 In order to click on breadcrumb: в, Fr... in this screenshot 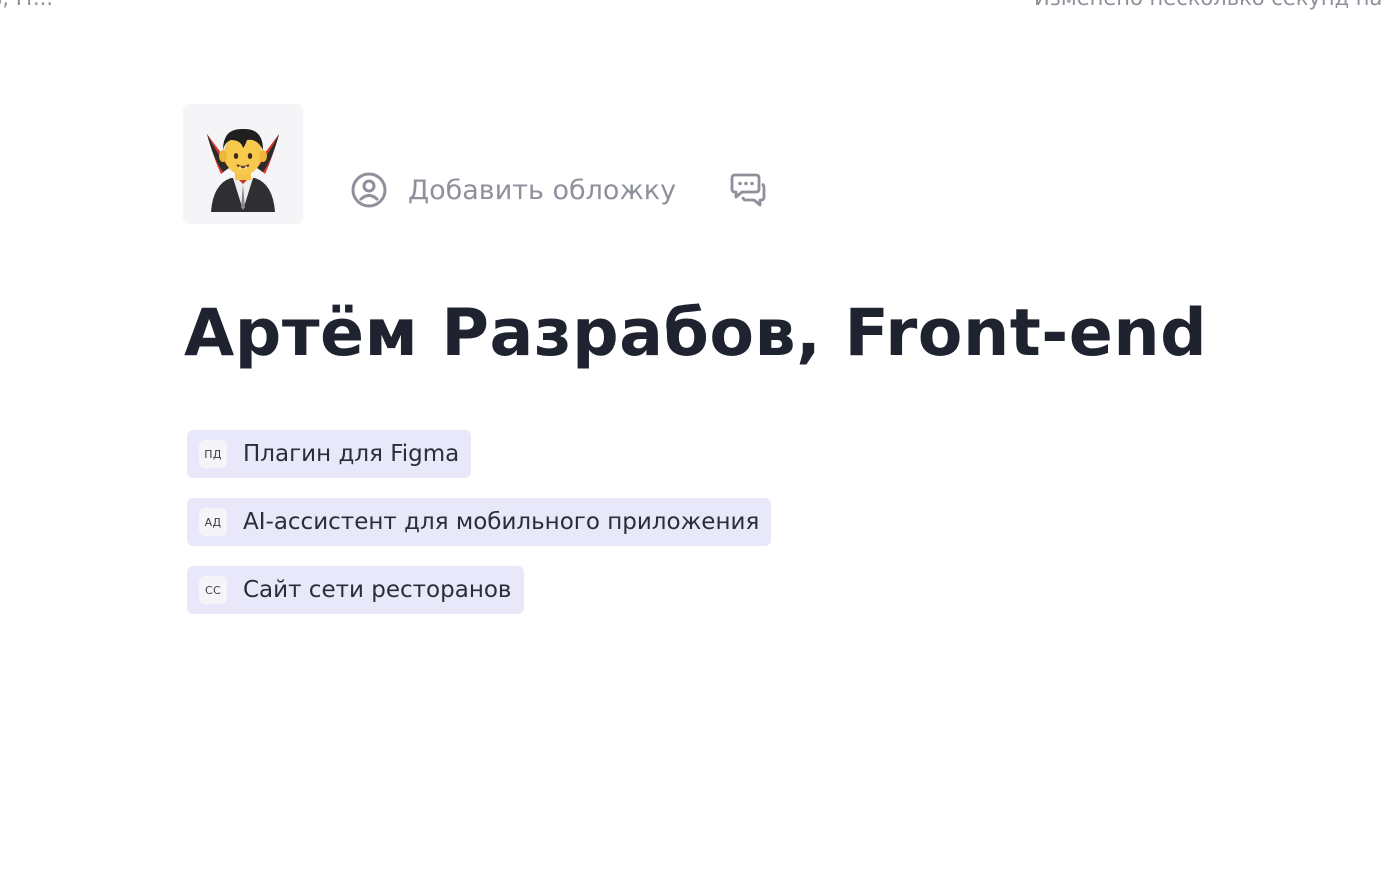, I will do `click(26, 5)`.